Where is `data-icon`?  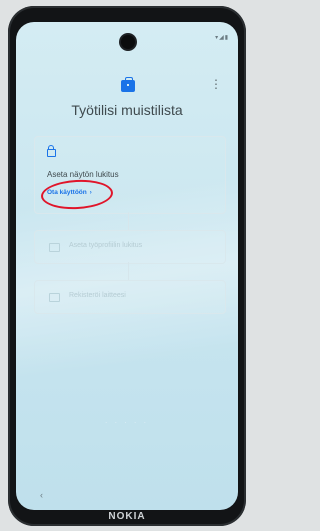 data-icon is located at coordinates (54, 297).